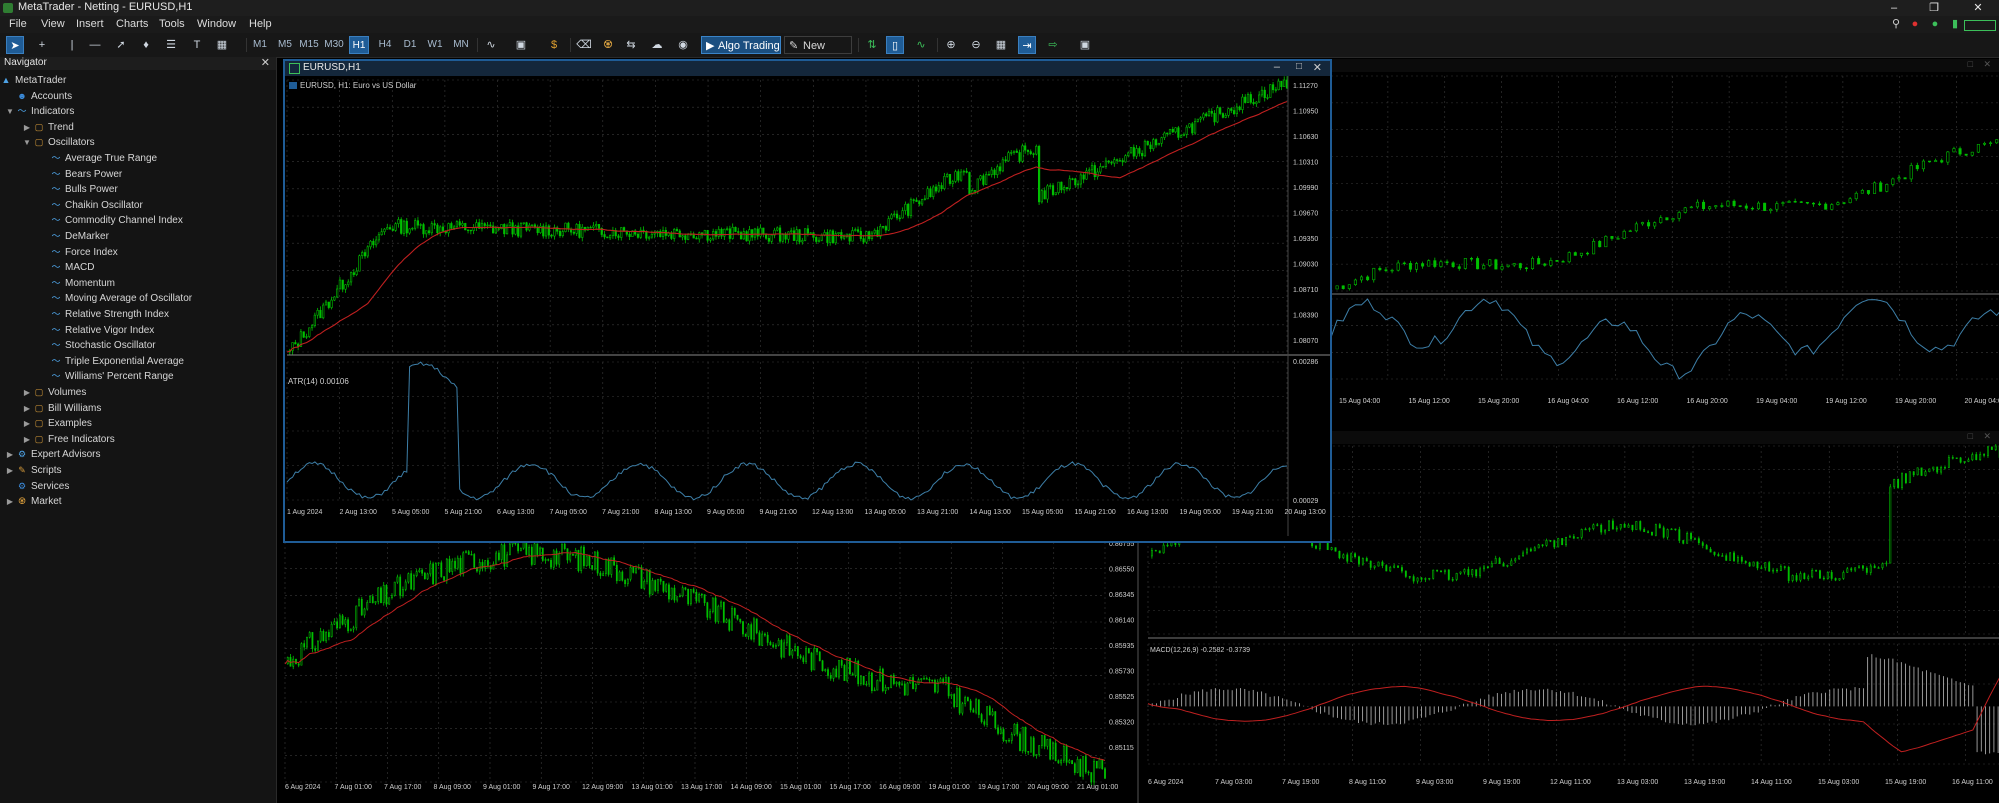 The image size is (1999, 803). I want to click on navigator-item: ▼ 〜 Indicators, so click(39, 112).